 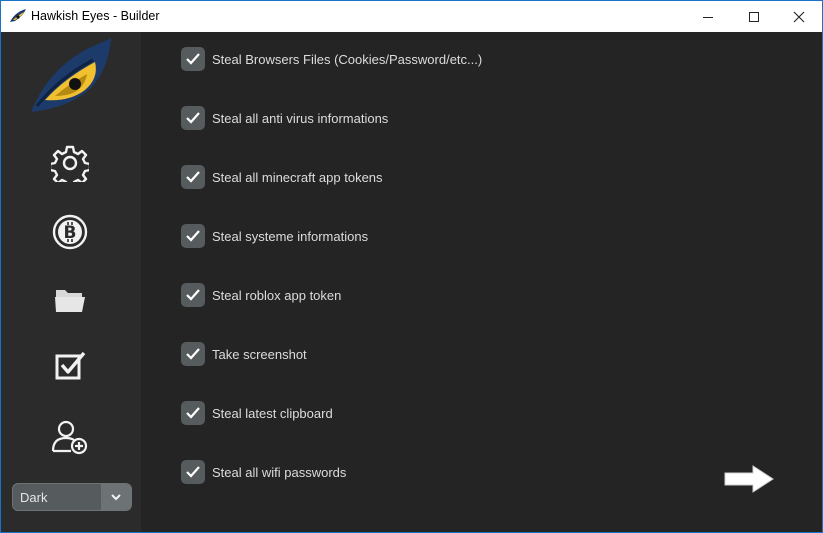 I want to click on checkbox-icon, so click(x=70, y=365).